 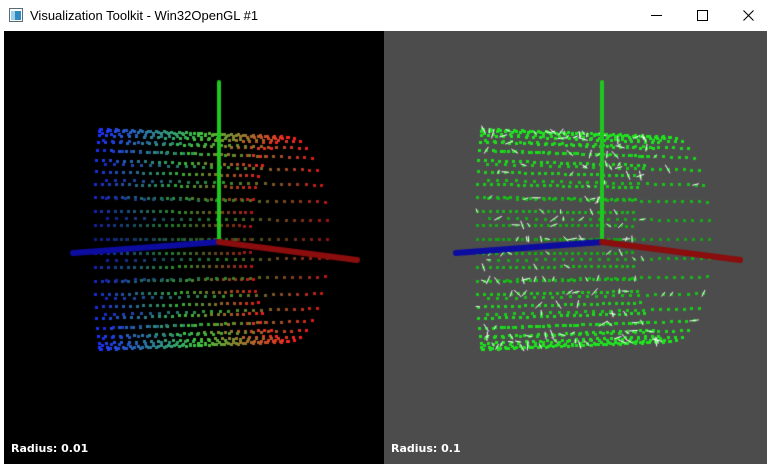 I want to click on close-button, so click(x=748, y=15).